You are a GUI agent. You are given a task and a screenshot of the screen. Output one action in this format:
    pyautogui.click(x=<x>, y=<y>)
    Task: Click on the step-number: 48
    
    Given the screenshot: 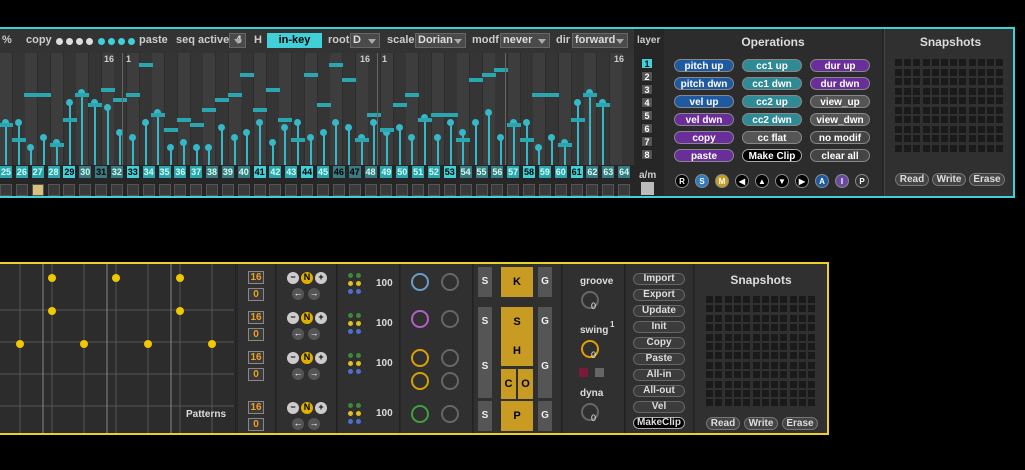 What is the action you would take?
    pyautogui.click(x=370, y=172)
    